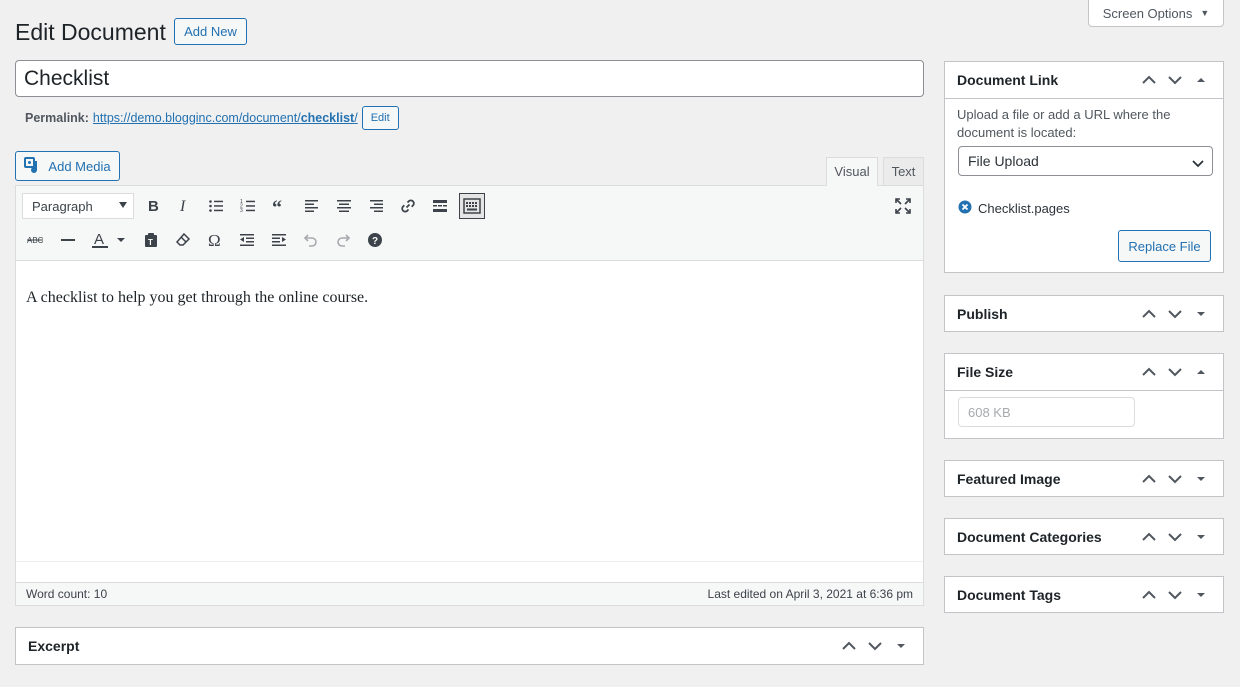  What do you see at coordinates (1084, 595) in the screenshot?
I see `document-tags-header: Document Tags` at bounding box center [1084, 595].